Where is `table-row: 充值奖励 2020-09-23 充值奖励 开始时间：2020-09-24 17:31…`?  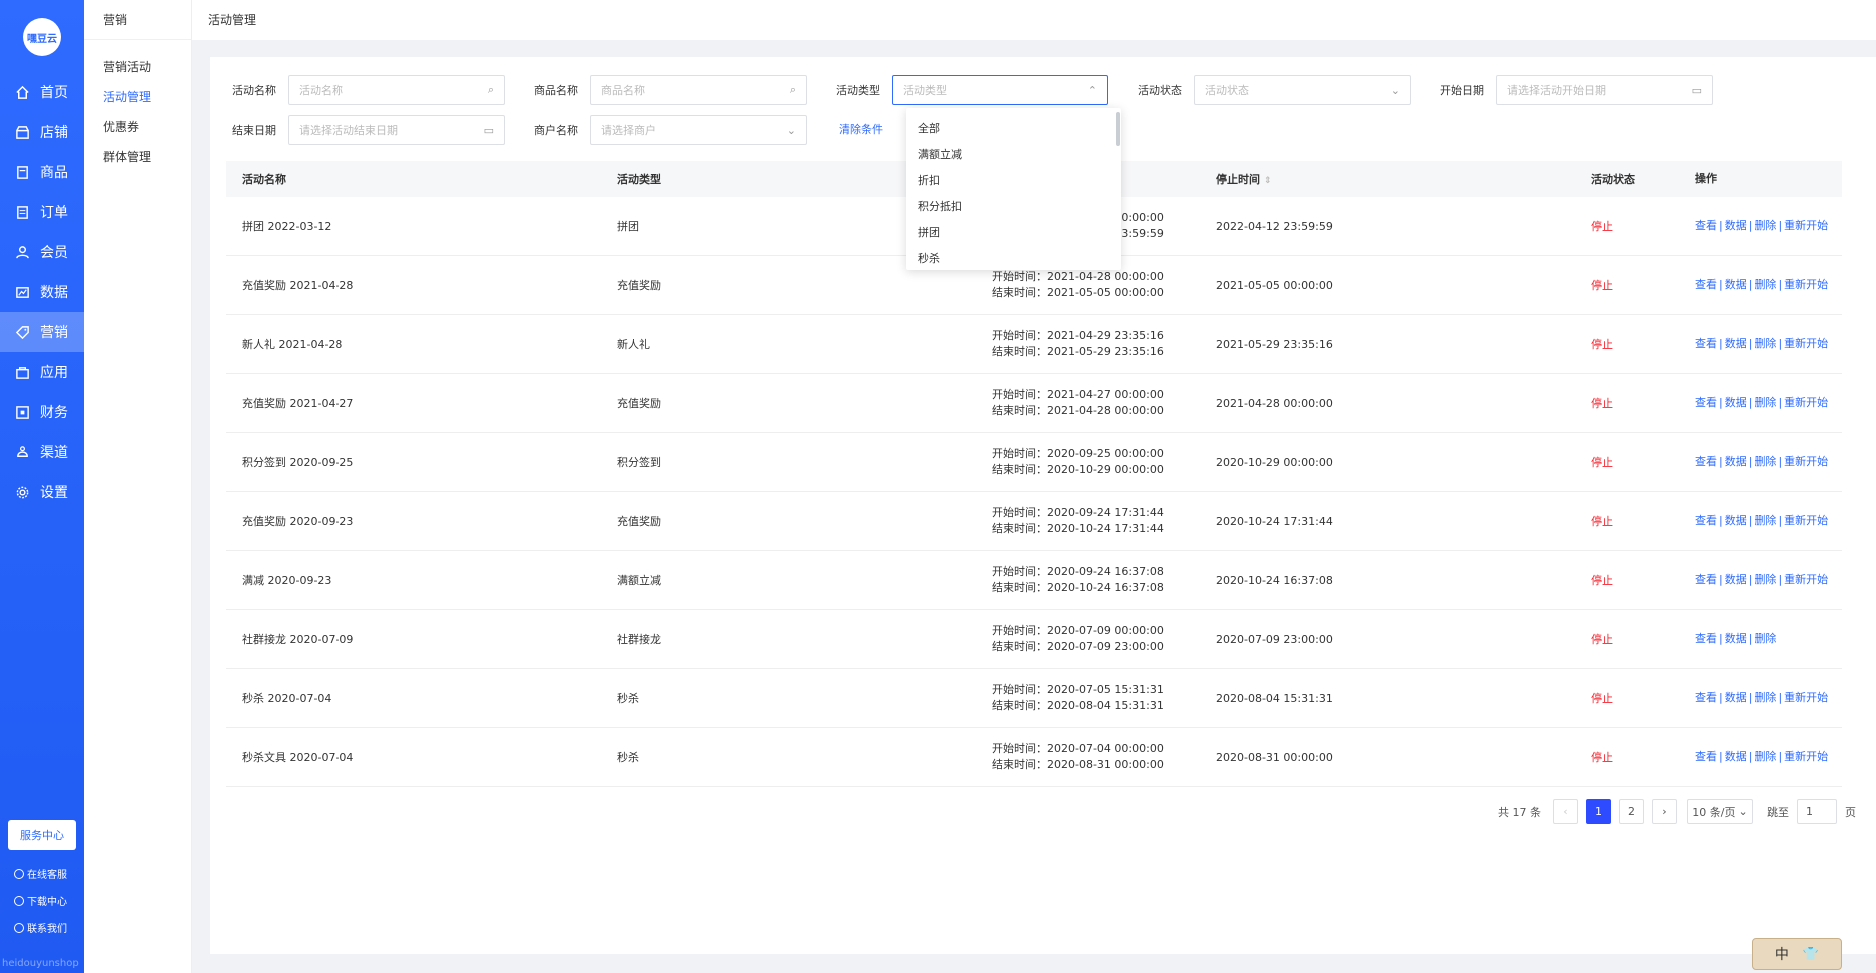 table-row: 充值奖励 2020-09-23 充值奖励 开始时间：2020-09-24 17:31… is located at coordinates (1034, 521).